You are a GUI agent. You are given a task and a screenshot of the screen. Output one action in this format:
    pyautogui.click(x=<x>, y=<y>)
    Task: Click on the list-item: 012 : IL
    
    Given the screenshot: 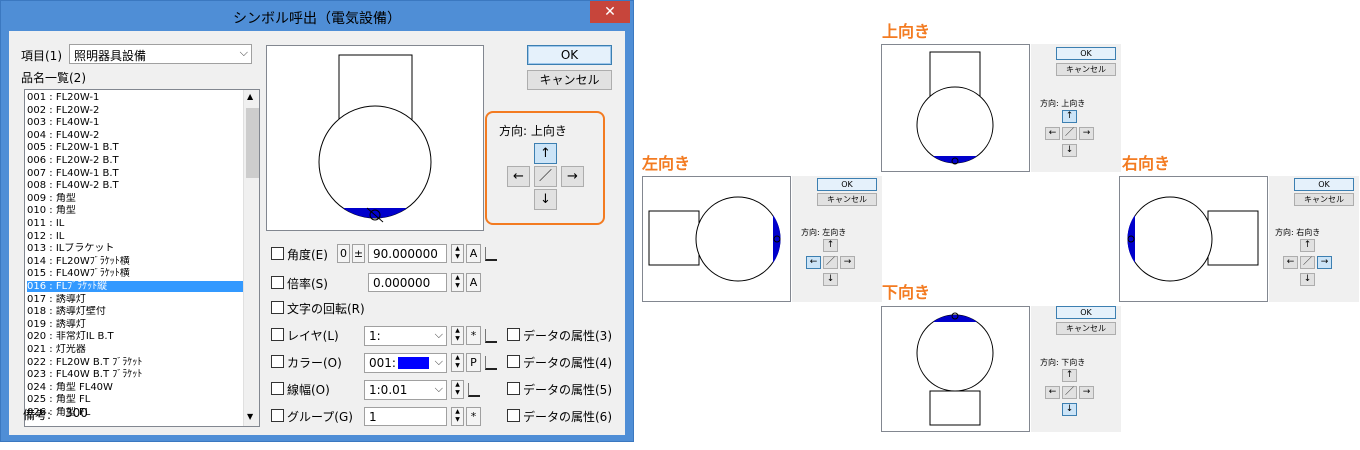 What is the action you would take?
    pyautogui.click(x=135, y=236)
    